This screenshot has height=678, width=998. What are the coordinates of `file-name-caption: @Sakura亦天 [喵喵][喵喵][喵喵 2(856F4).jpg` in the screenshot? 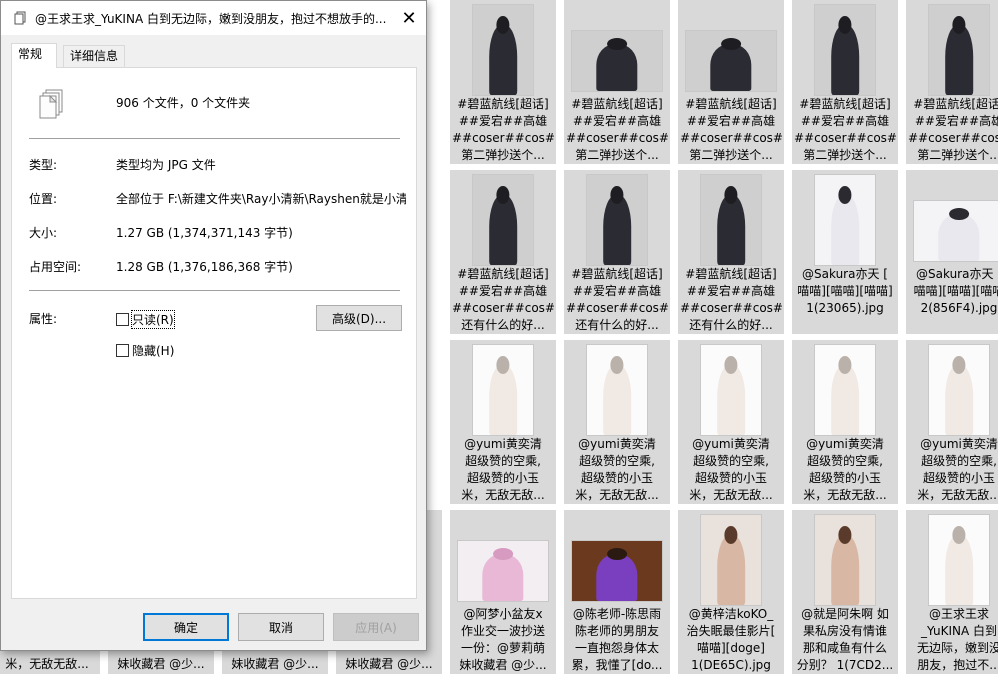 It's located at (953, 291).